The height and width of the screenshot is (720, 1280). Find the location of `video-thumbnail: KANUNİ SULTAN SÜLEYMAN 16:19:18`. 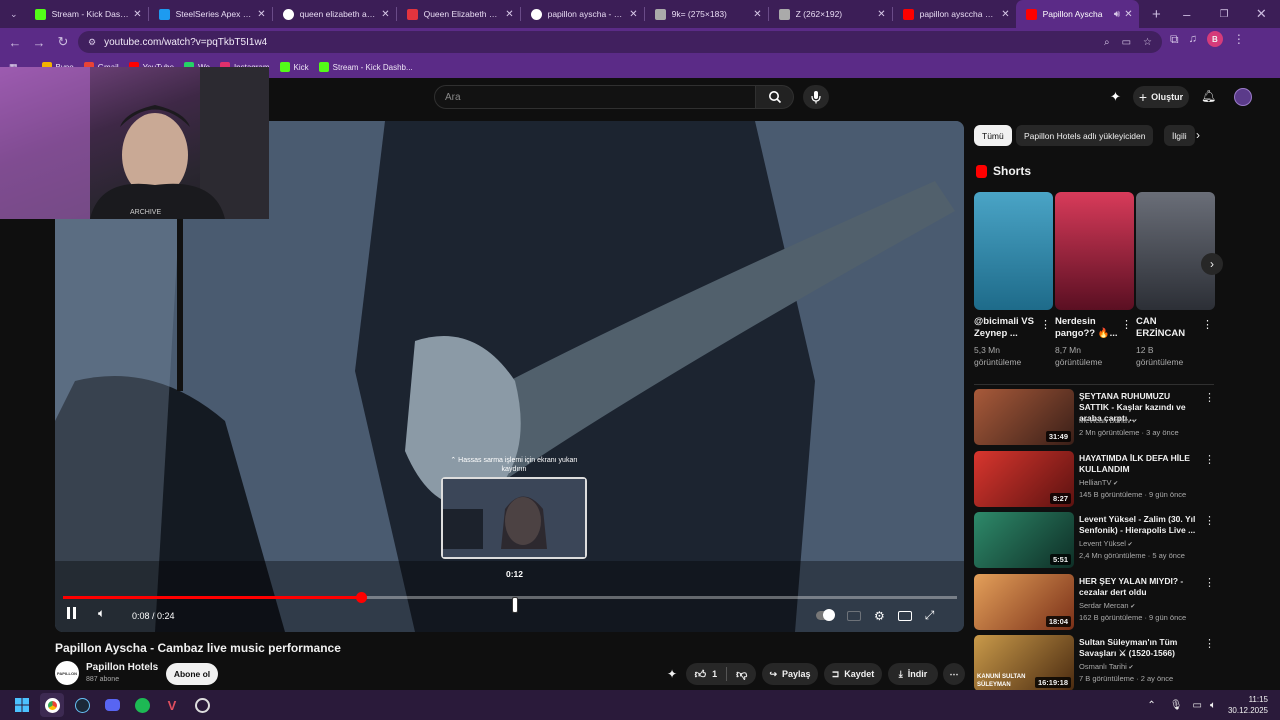

video-thumbnail: KANUNİ SULTAN SÜLEYMAN 16:19:18 is located at coordinates (1024, 663).